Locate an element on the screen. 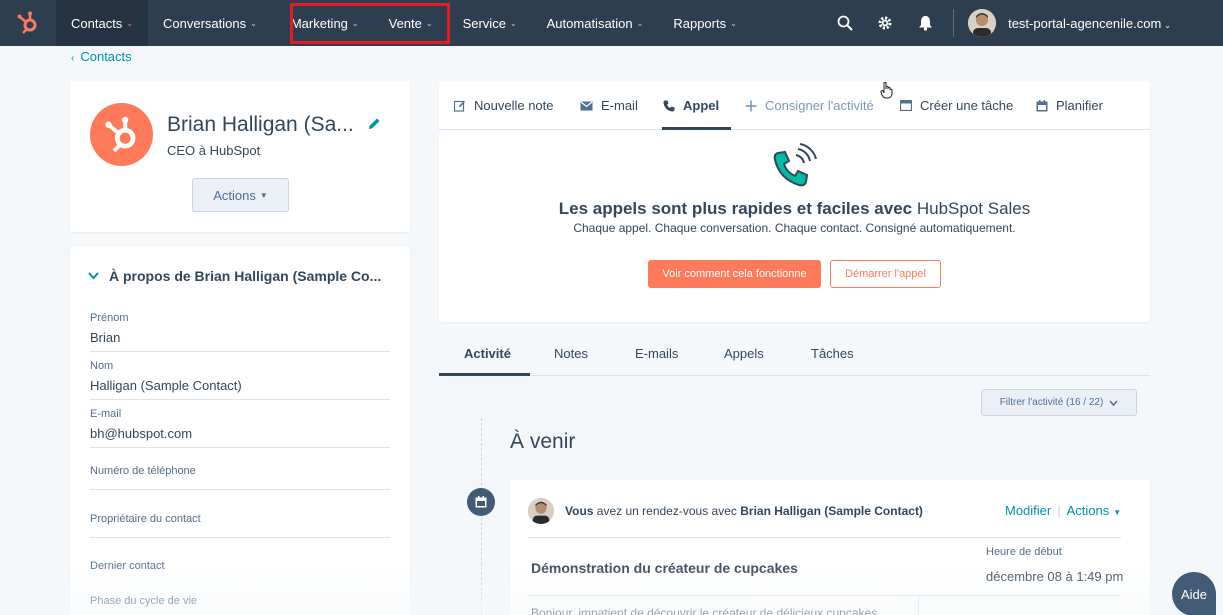 This screenshot has height=615, width=1223. filter-activity-button: Filtrer l'activité (16 / 22) is located at coordinates (1059, 402).